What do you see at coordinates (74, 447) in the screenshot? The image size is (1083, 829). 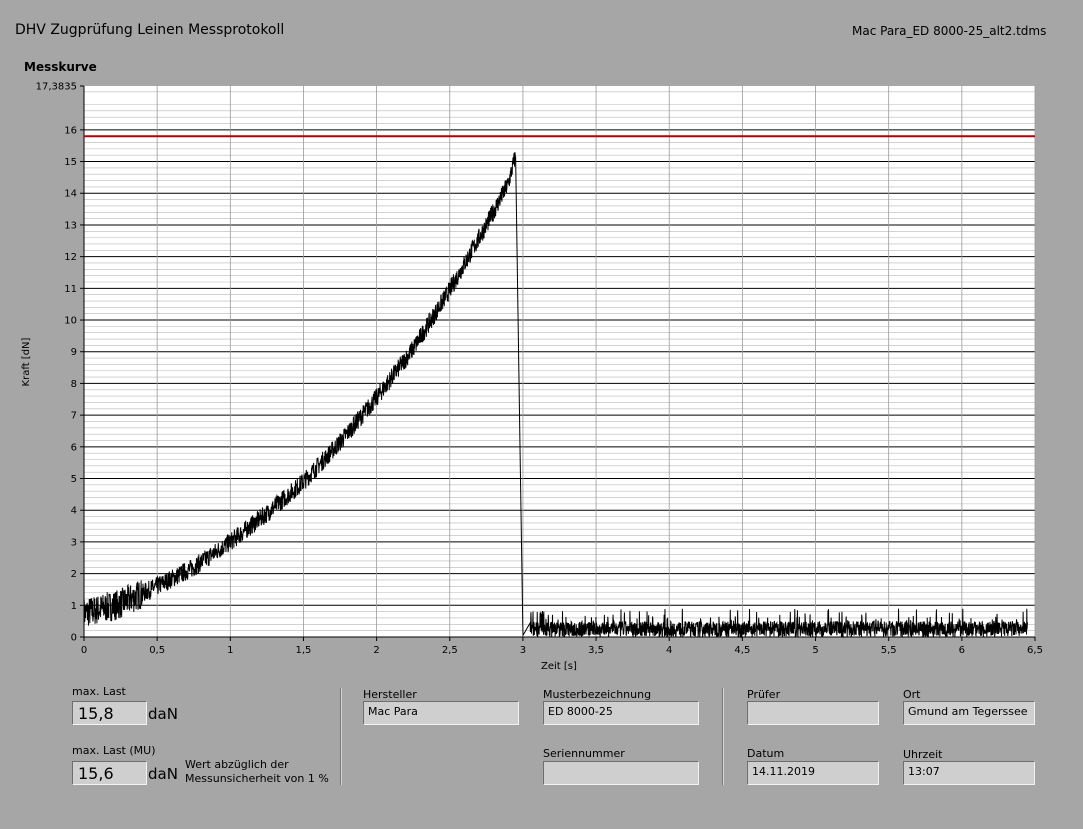 I see `y-tick-label: 6` at bounding box center [74, 447].